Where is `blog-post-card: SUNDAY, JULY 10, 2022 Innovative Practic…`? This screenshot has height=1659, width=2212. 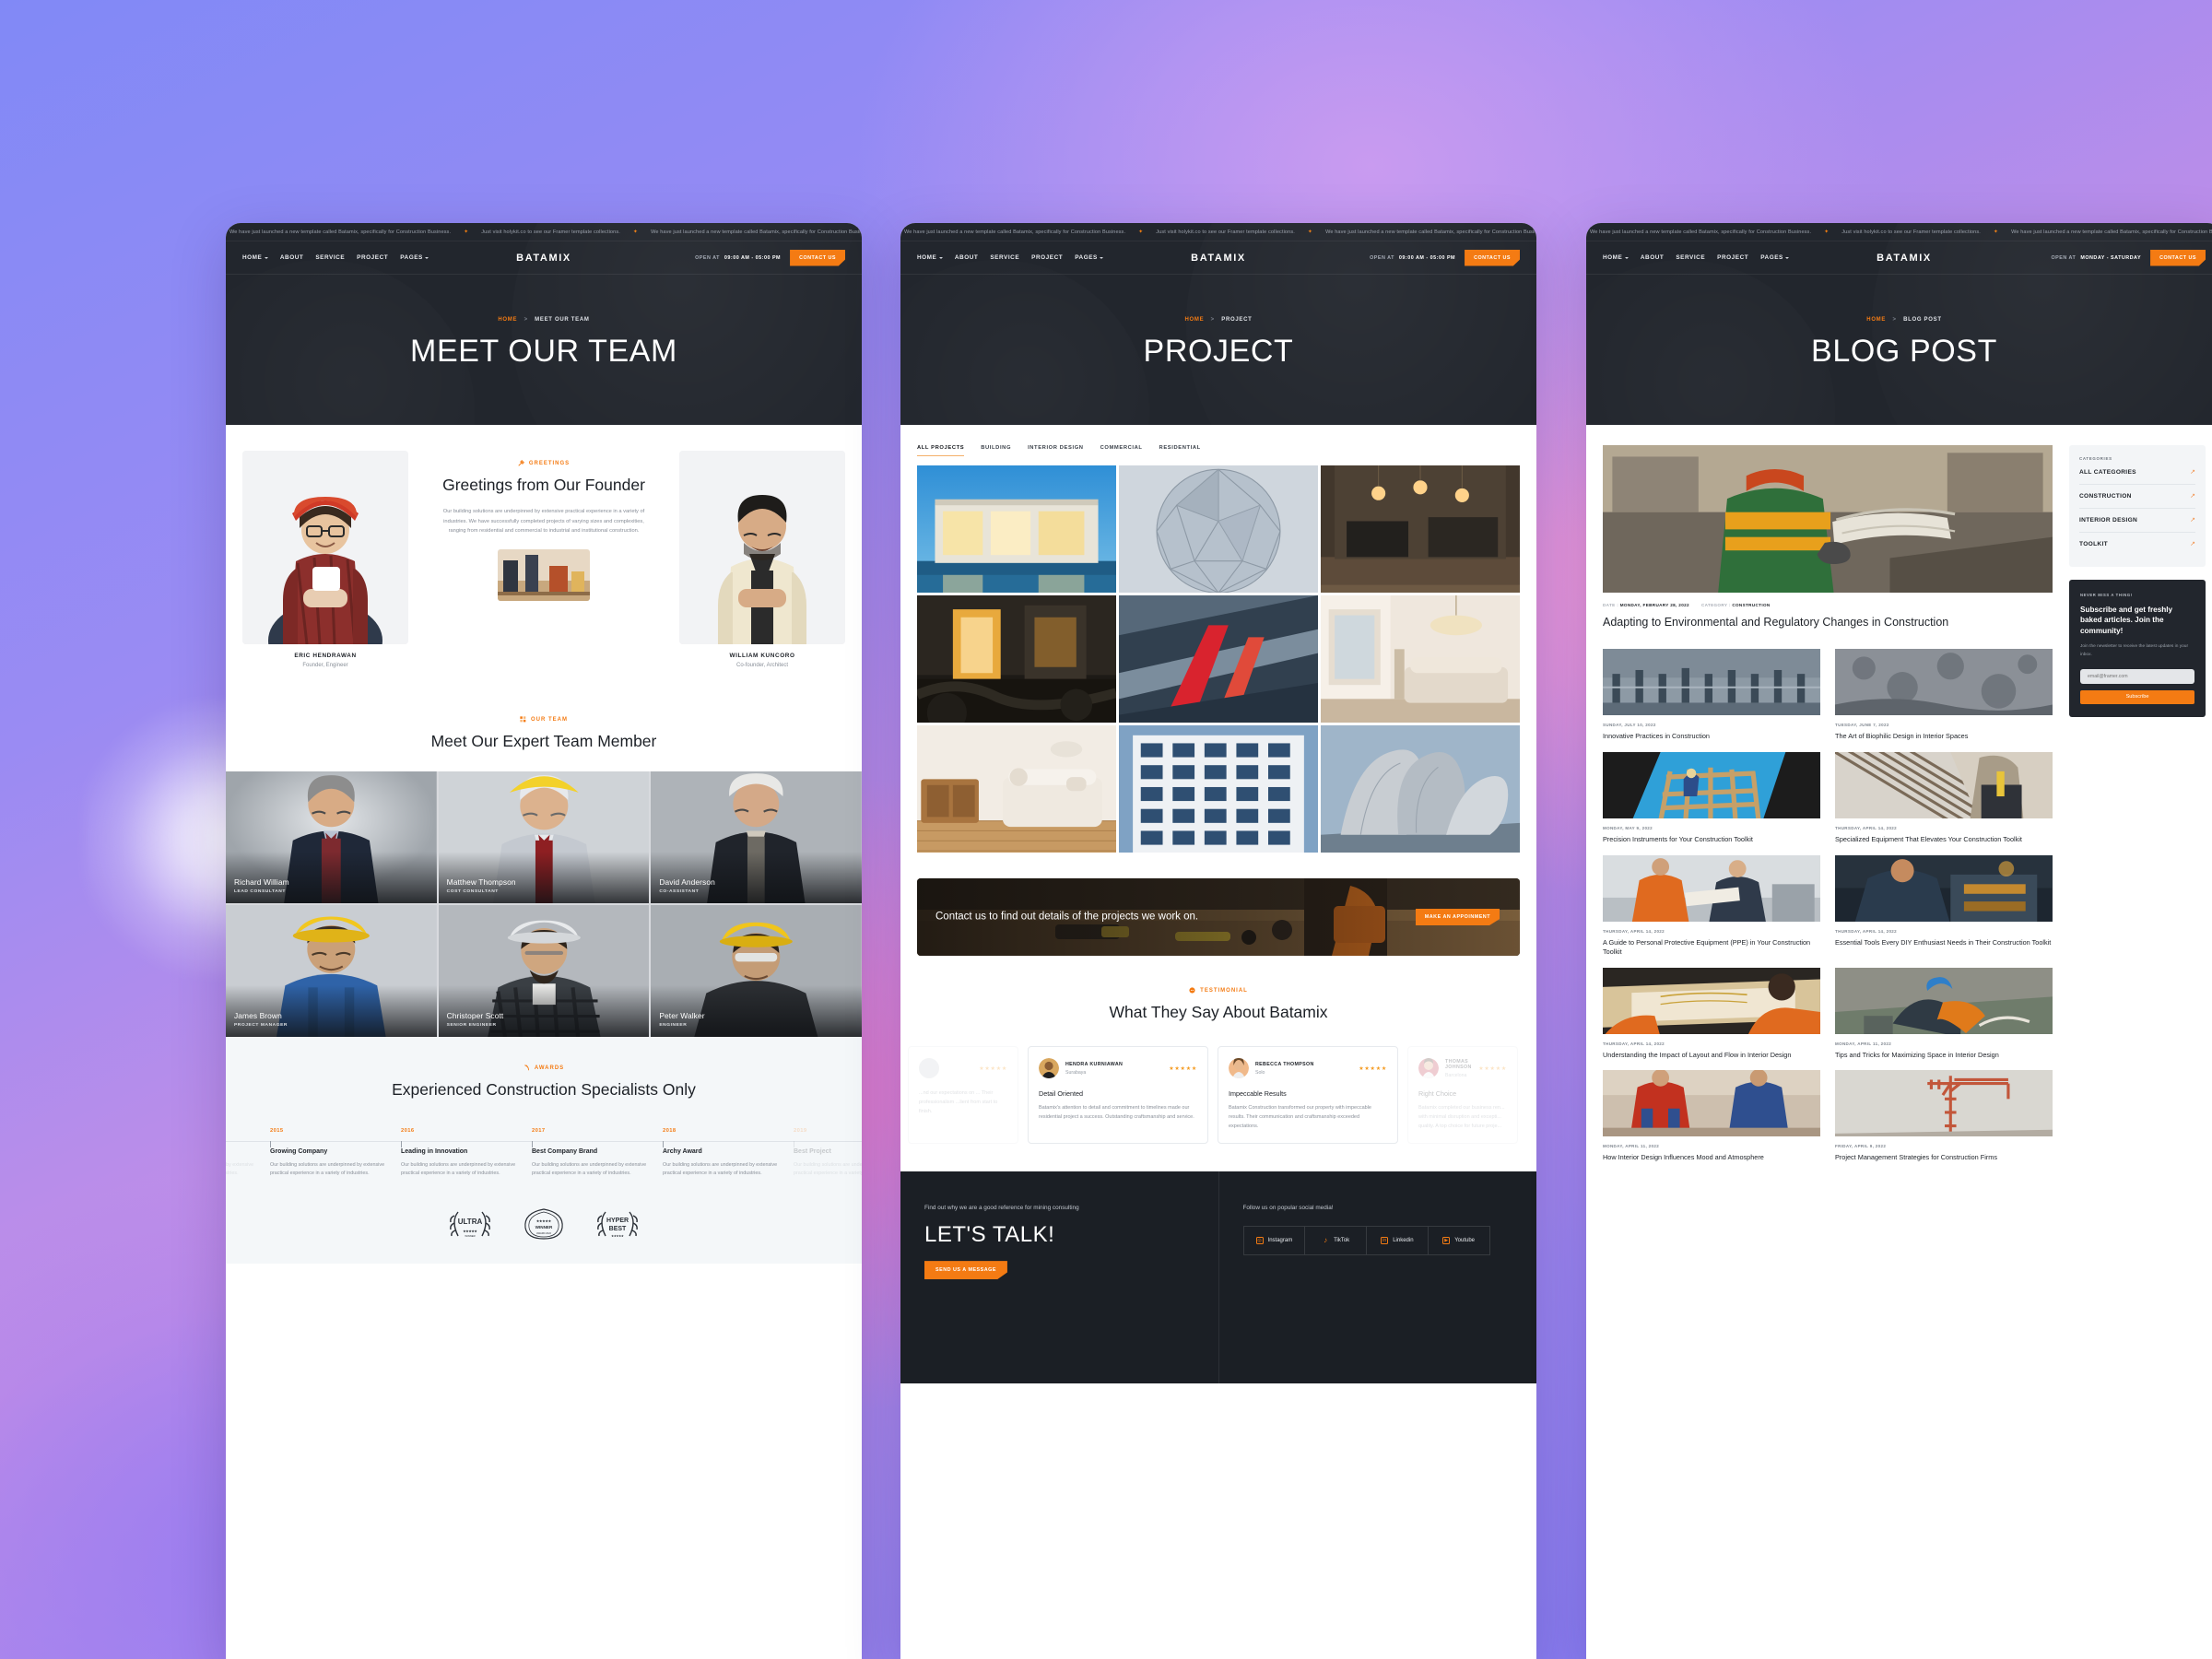
blog-post-card: SUNDAY, JULY 10, 2022 Innovative Practic… is located at coordinates (1711, 694).